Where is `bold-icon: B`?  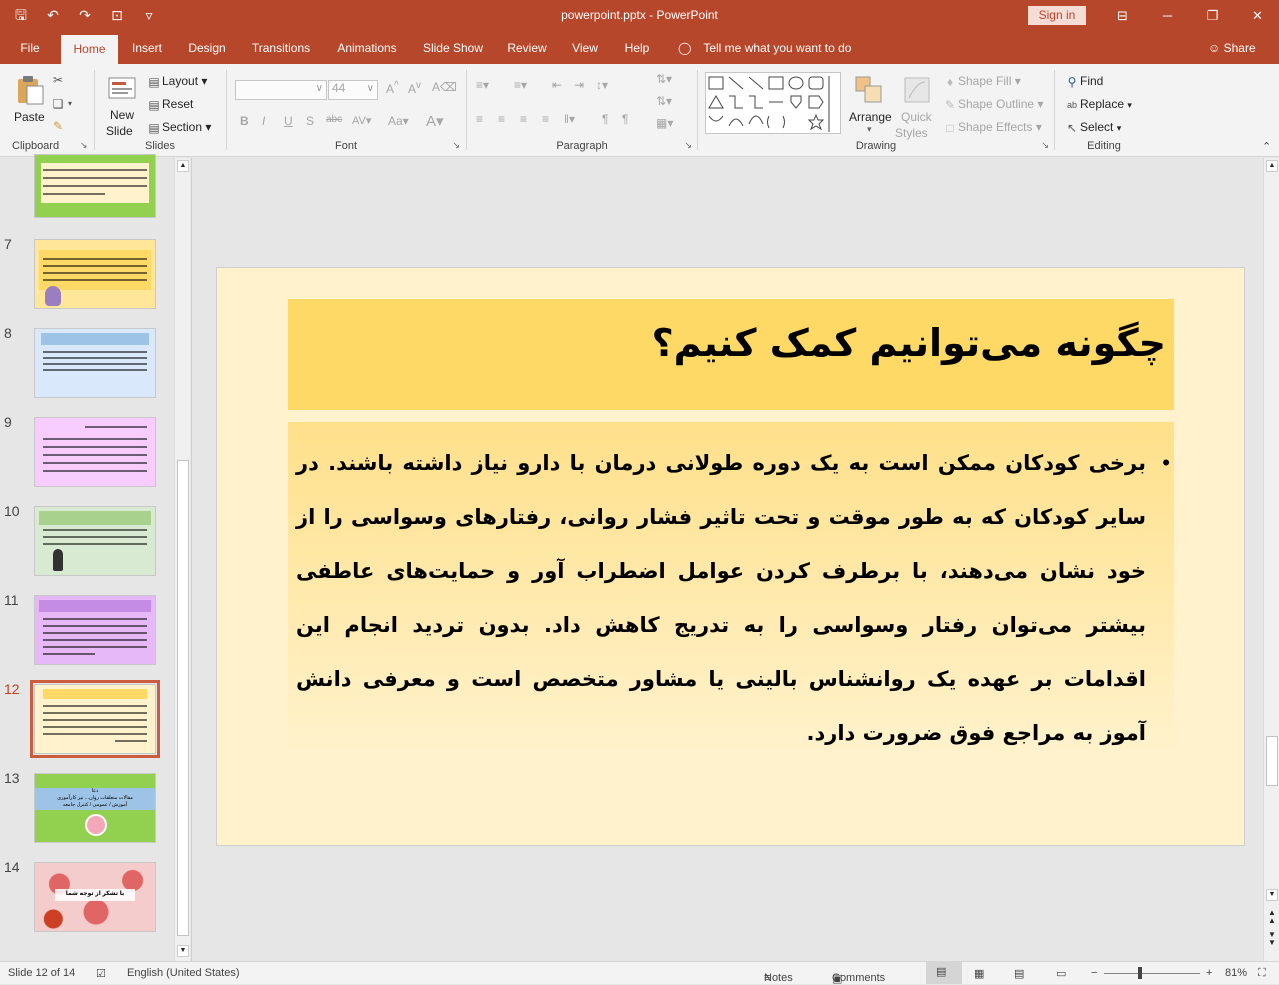 bold-icon: B is located at coordinates (244, 121).